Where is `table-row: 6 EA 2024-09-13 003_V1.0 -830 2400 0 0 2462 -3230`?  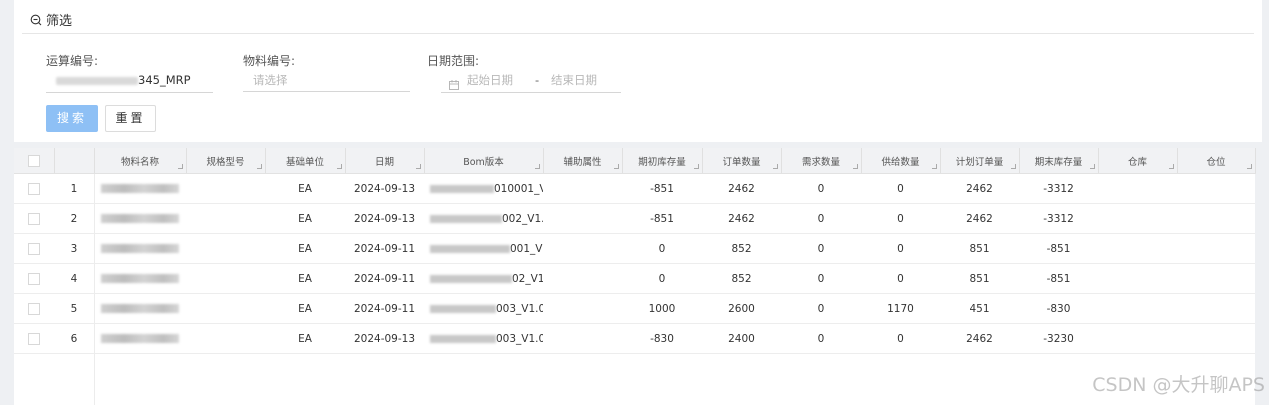 table-row: 6 EA 2024-09-13 003_V1.0 -830 2400 0 0 2462 -3230 is located at coordinates (634, 338).